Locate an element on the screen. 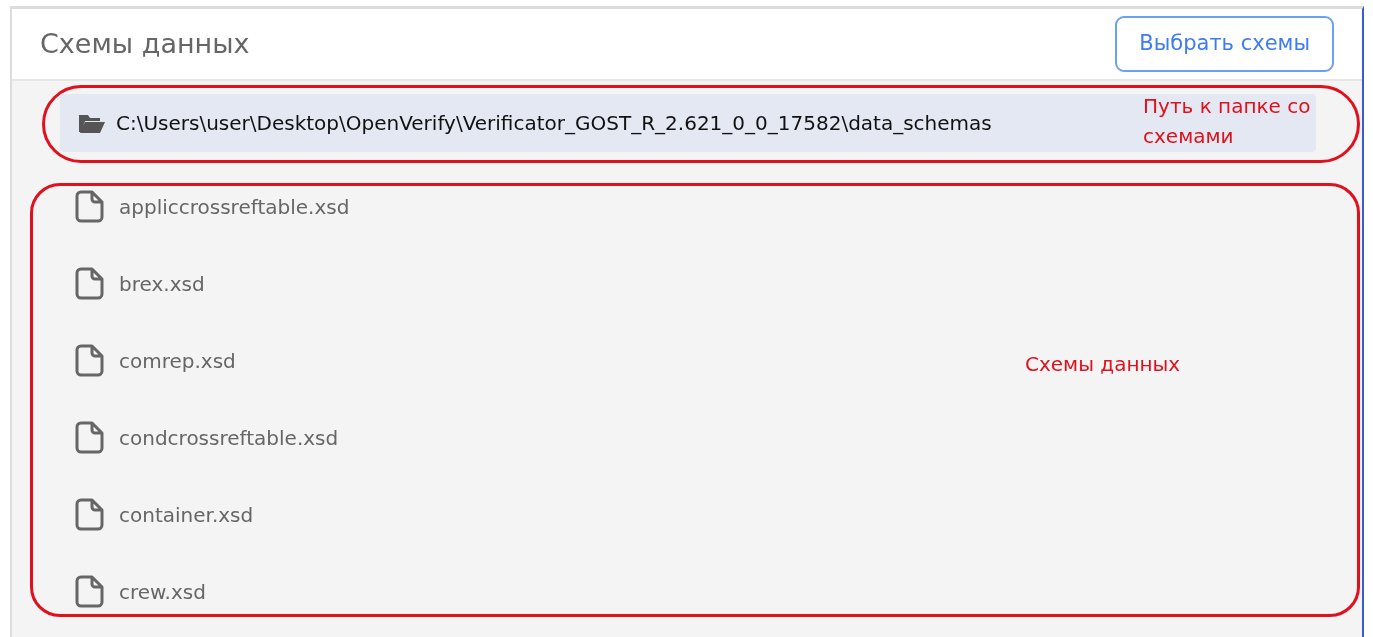 The width and height of the screenshot is (1373, 637). folder-path: C:\Users\user\Desktop\OpenVerify\Verificator_GOST_R_2.621_0_0_17582\data_schemas is located at coordinates (554, 123).